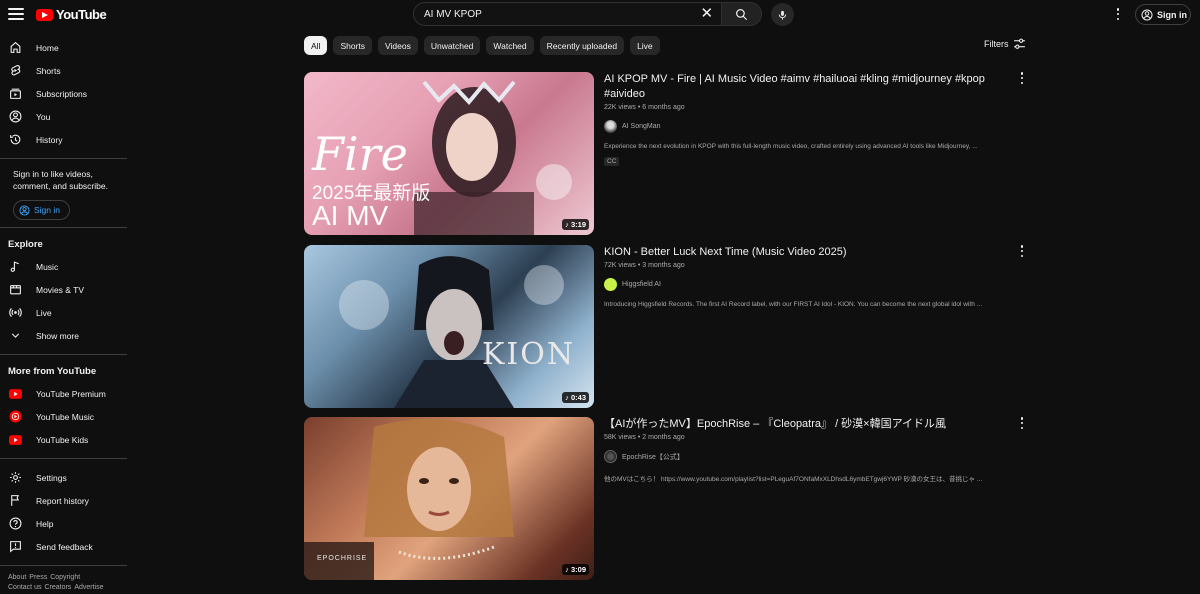 The image size is (1200, 594). What do you see at coordinates (15, 116) in the screenshot?
I see `you-icon` at bounding box center [15, 116].